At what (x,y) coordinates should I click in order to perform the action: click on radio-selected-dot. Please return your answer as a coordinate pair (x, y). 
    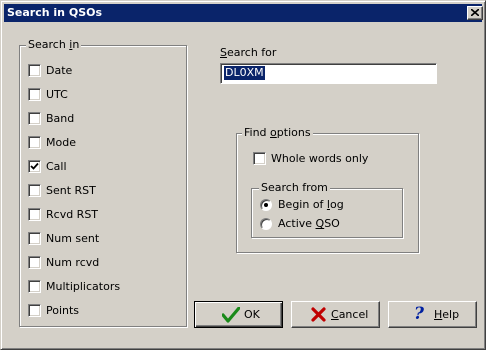
    Looking at the image, I should click on (266, 205).